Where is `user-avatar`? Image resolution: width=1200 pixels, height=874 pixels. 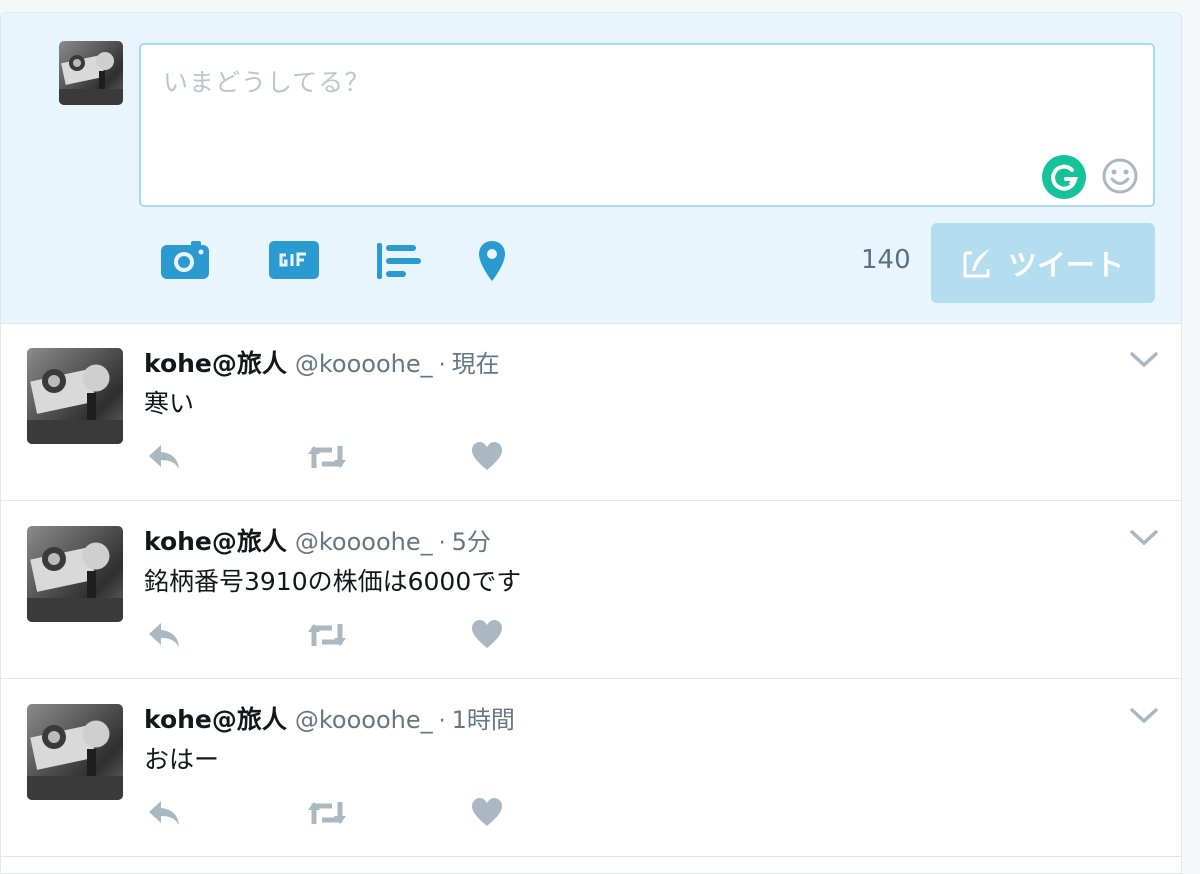
user-avatar is located at coordinates (91, 73).